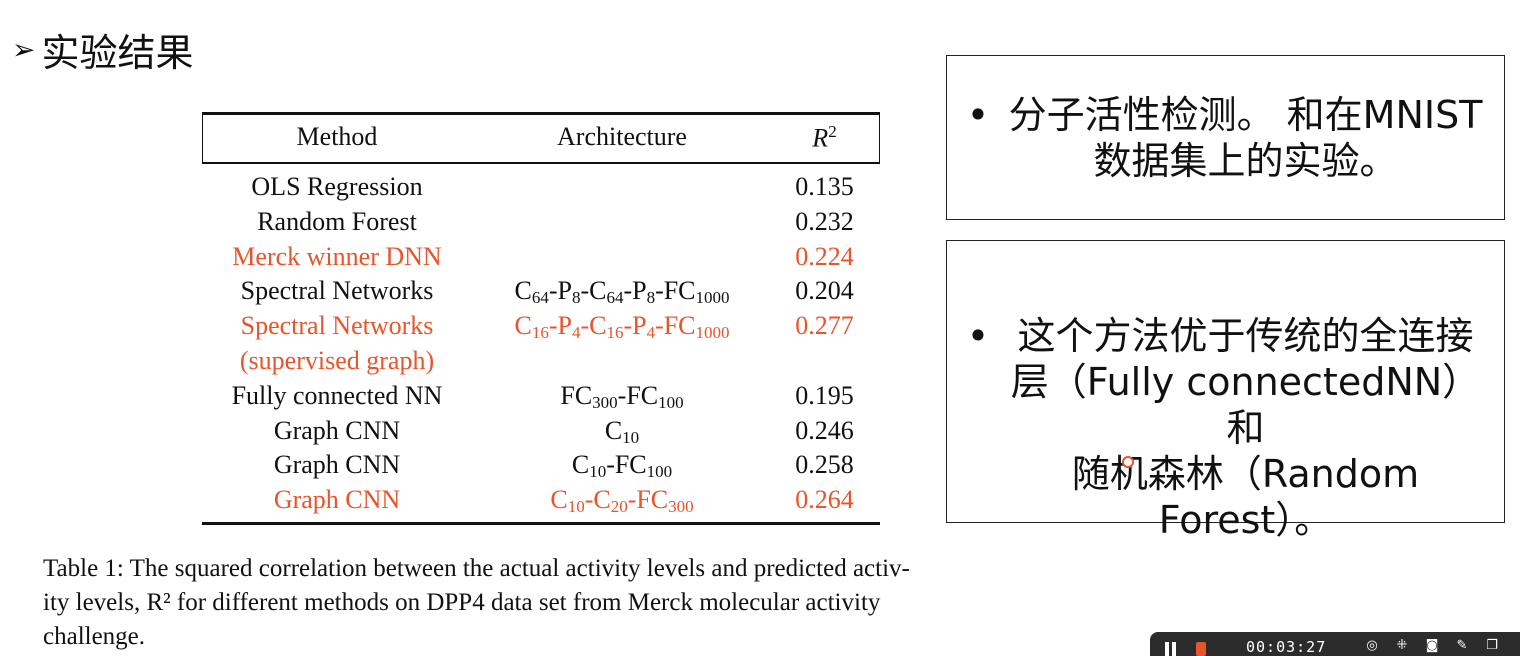 This screenshot has height=656, width=1520. I want to click on video-player-bar: 00:03:27 ◎ ⁜ ◙ ✎ ❐, so click(1335, 644).